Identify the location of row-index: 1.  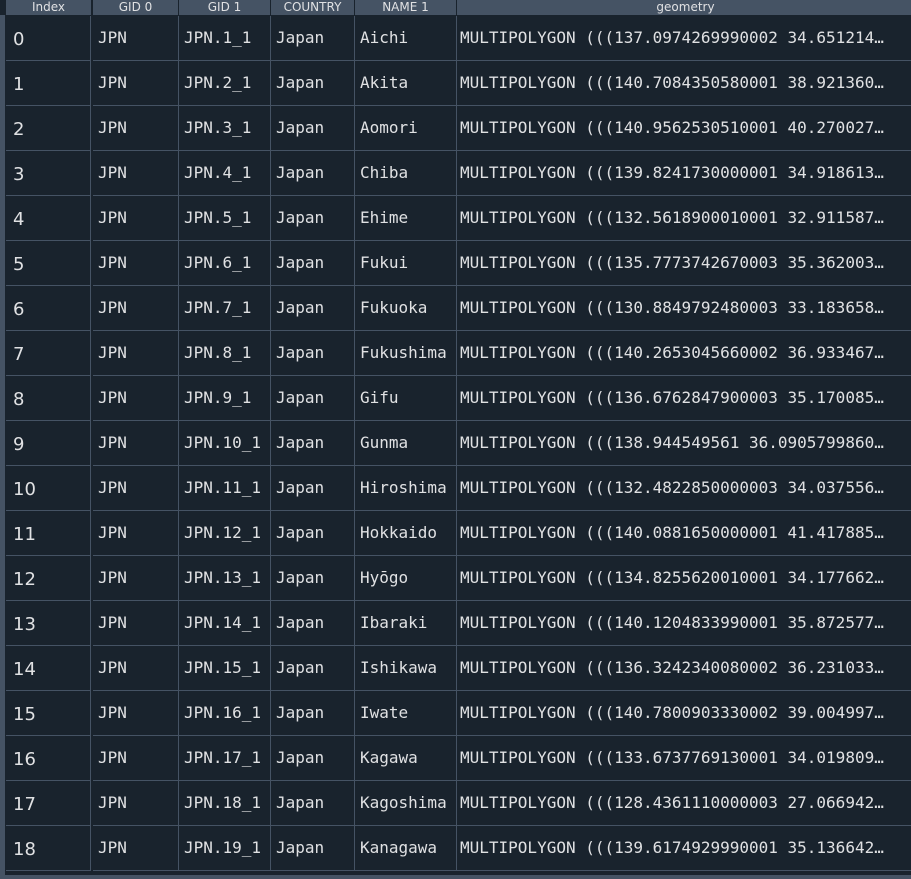
(48, 83).